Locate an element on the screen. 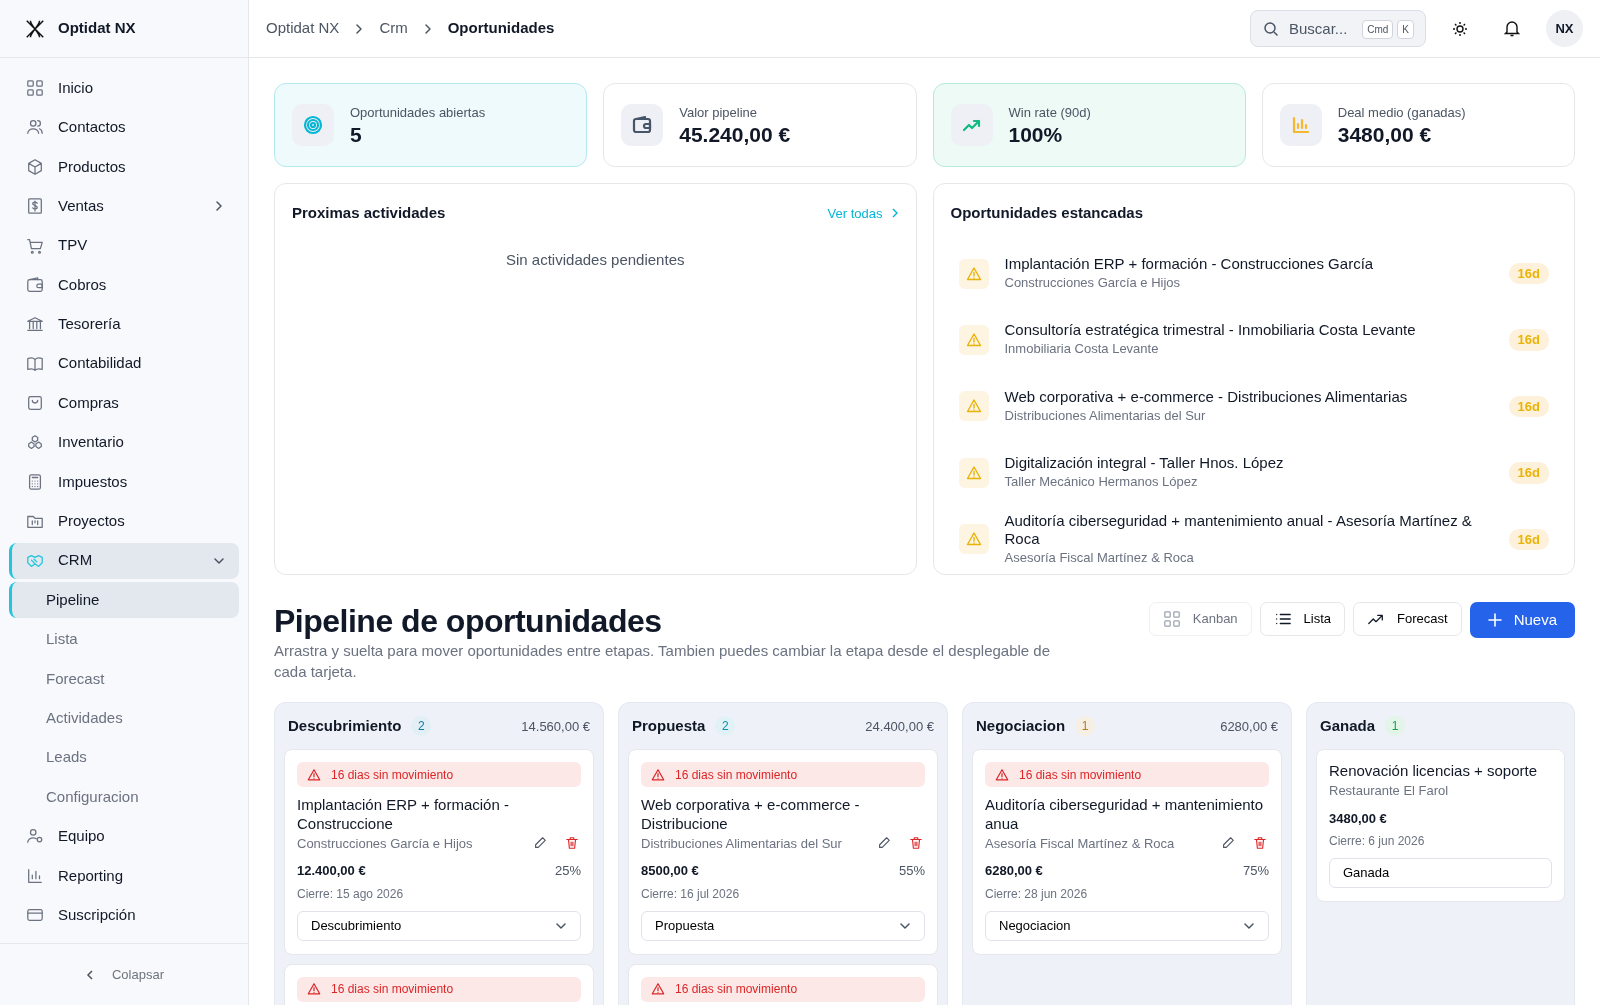  deal-card: 16 dias sin movimiento Web corporativa + e-commerce - Distribucione Distribuciones Alimentarias del Sur 8500,00 € 55% Cierre: 16 jul 2026 Propuesta is located at coordinates (783, 852).